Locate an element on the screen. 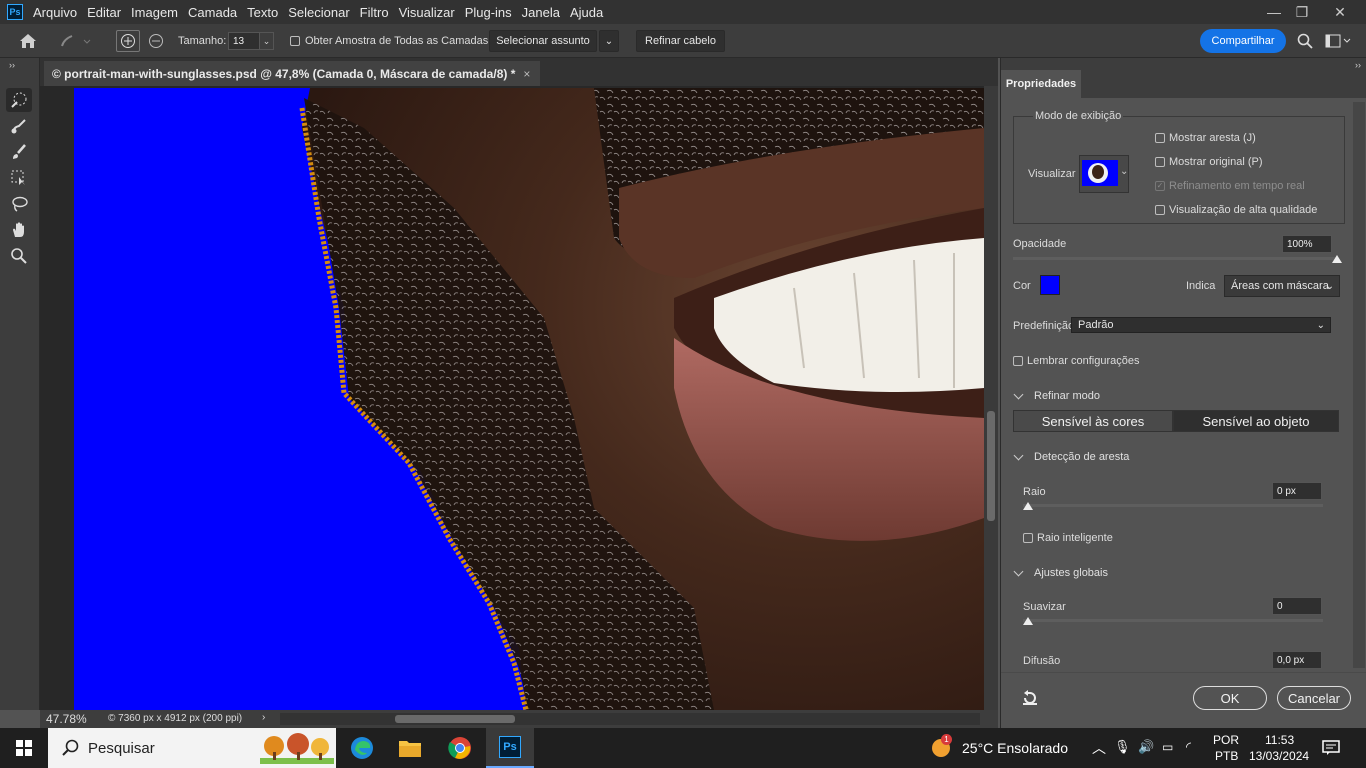 The image size is (1366, 768). preset-dropdown: Padrão ⌄ is located at coordinates (1201, 325).